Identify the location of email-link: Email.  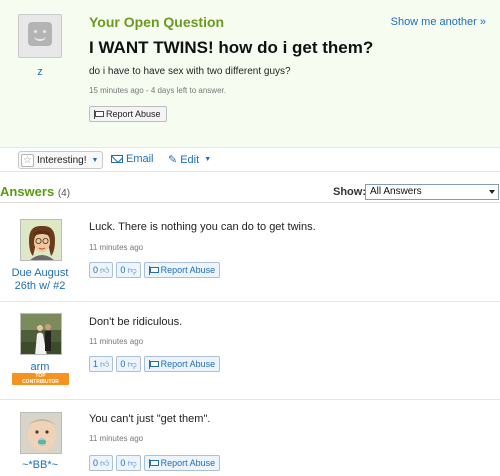
(132, 159).